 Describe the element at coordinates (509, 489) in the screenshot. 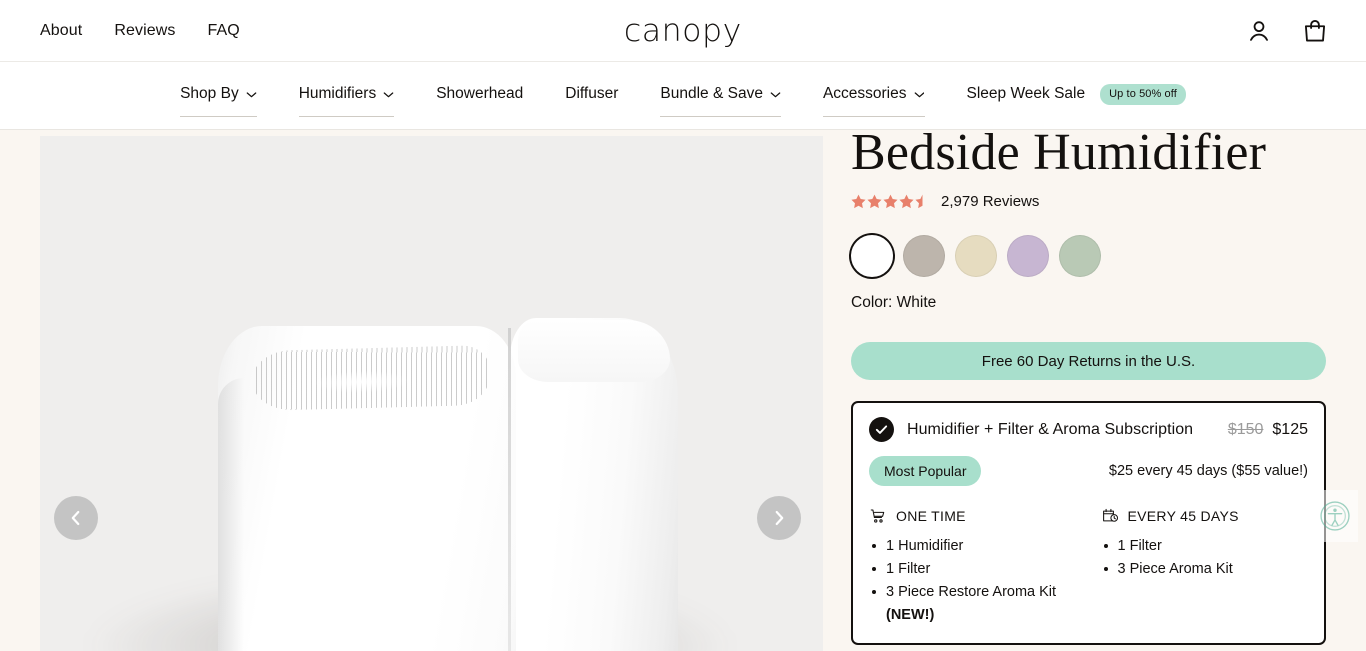

I see `humidifier-seam` at that location.